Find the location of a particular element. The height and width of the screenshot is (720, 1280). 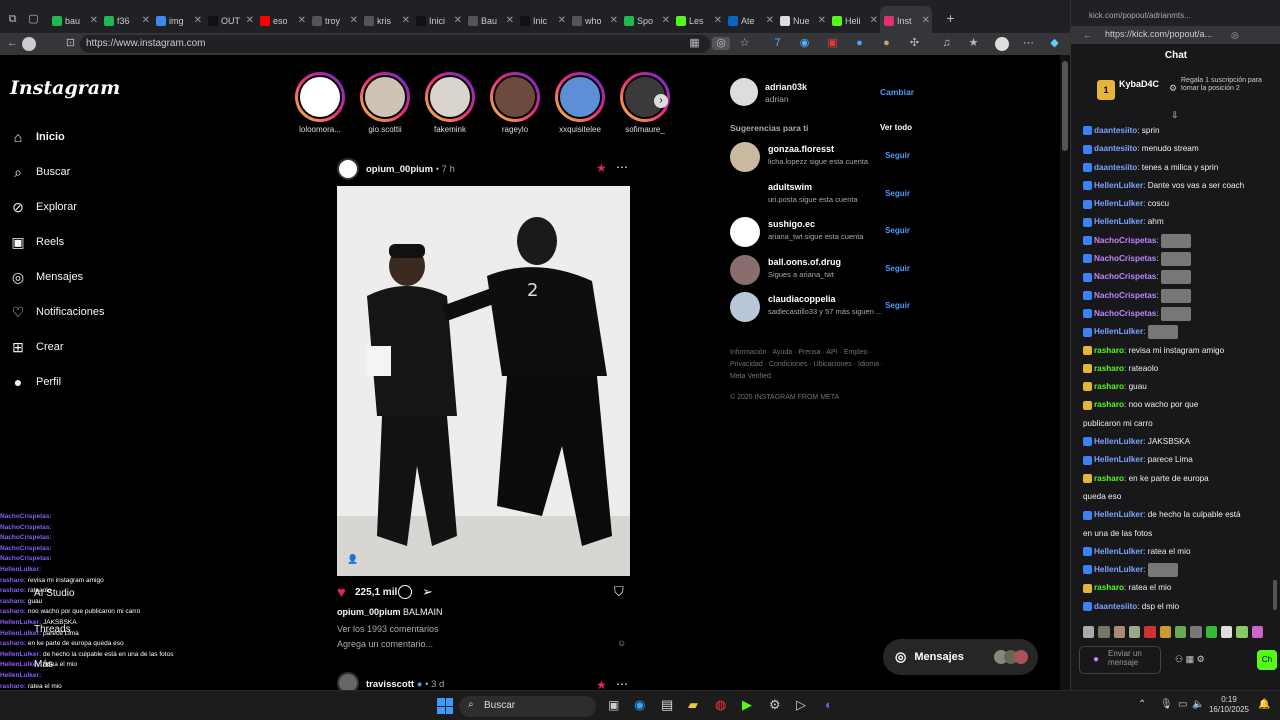

chat-username: NachoCrispetas is located at coordinates (1125, 276).